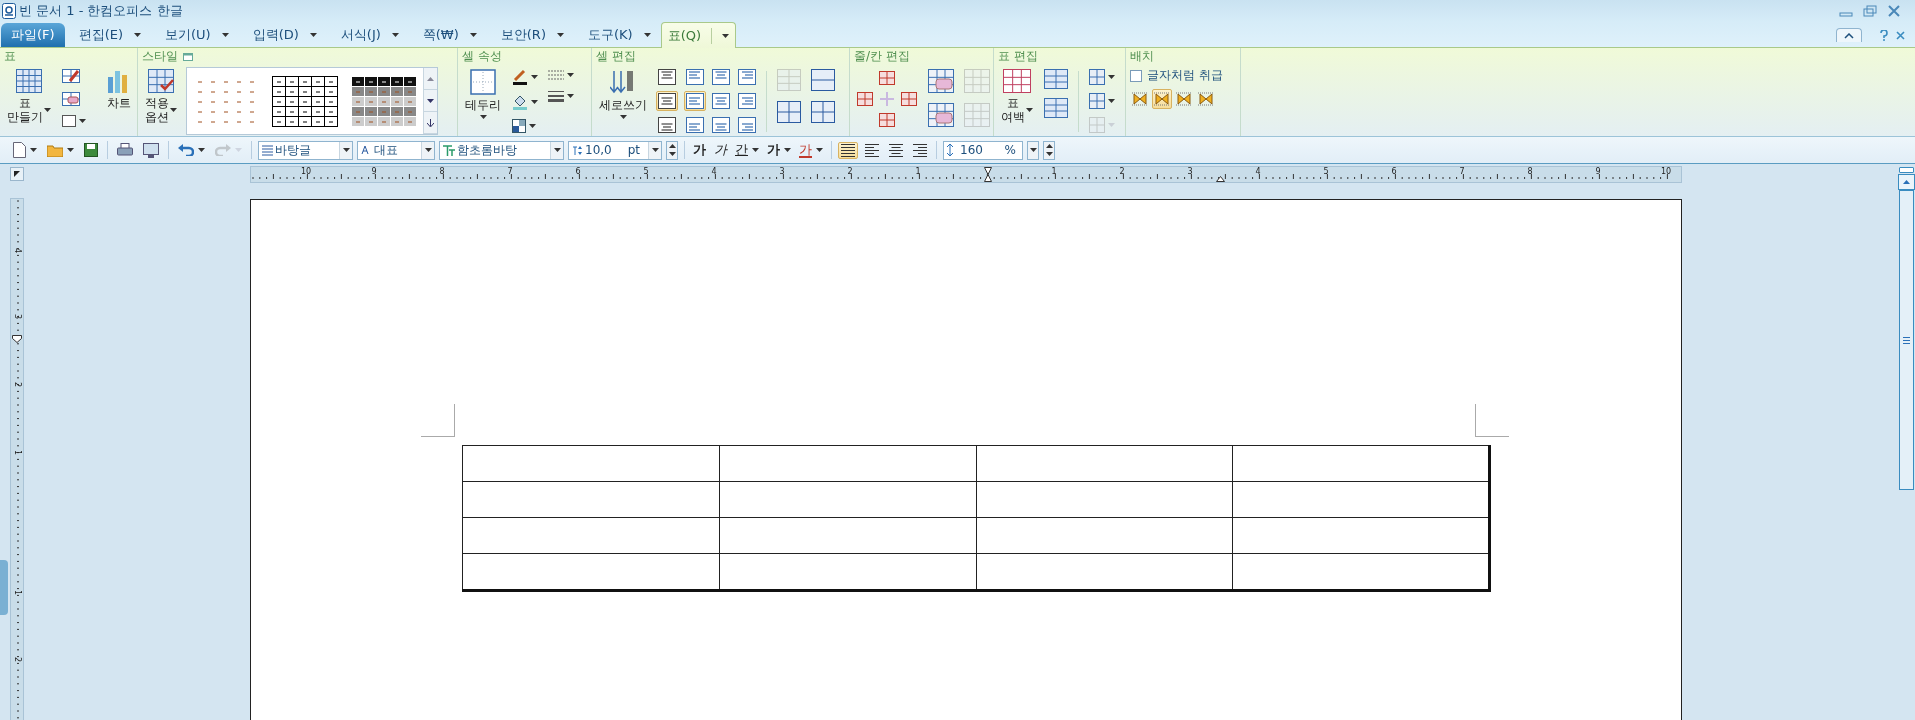 This screenshot has height=720, width=1915. Describe the element at coordinates (1849, 35) in the screenshot. I see `collapse-ribbon-button` at that location.